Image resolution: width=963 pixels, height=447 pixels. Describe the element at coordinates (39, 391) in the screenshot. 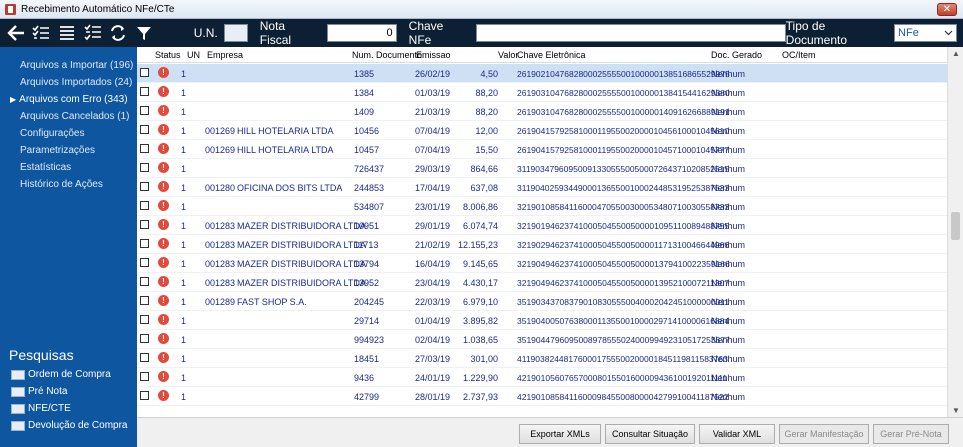

I see `pesquisa-pre-nota: Pré Nota` at that location.